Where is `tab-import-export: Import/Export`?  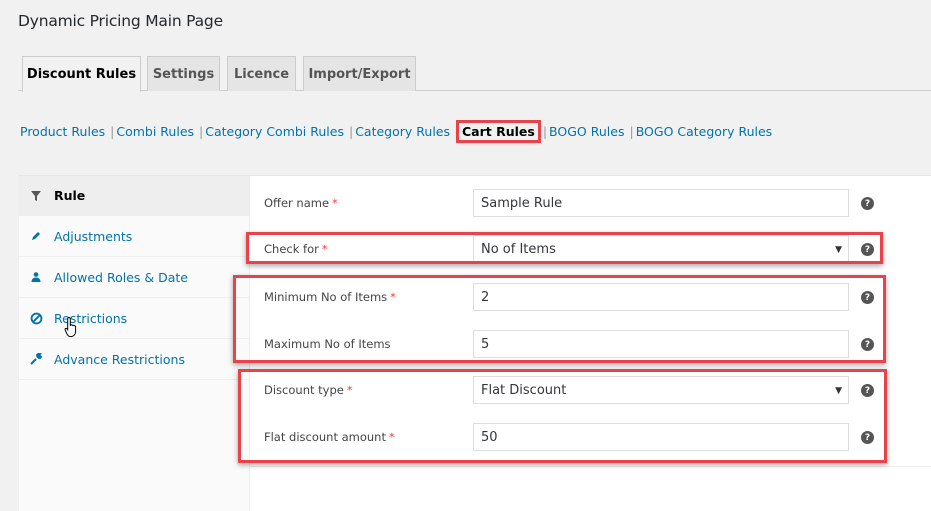
tab-import-export: Import/Export is located at coordinates (359, 73).